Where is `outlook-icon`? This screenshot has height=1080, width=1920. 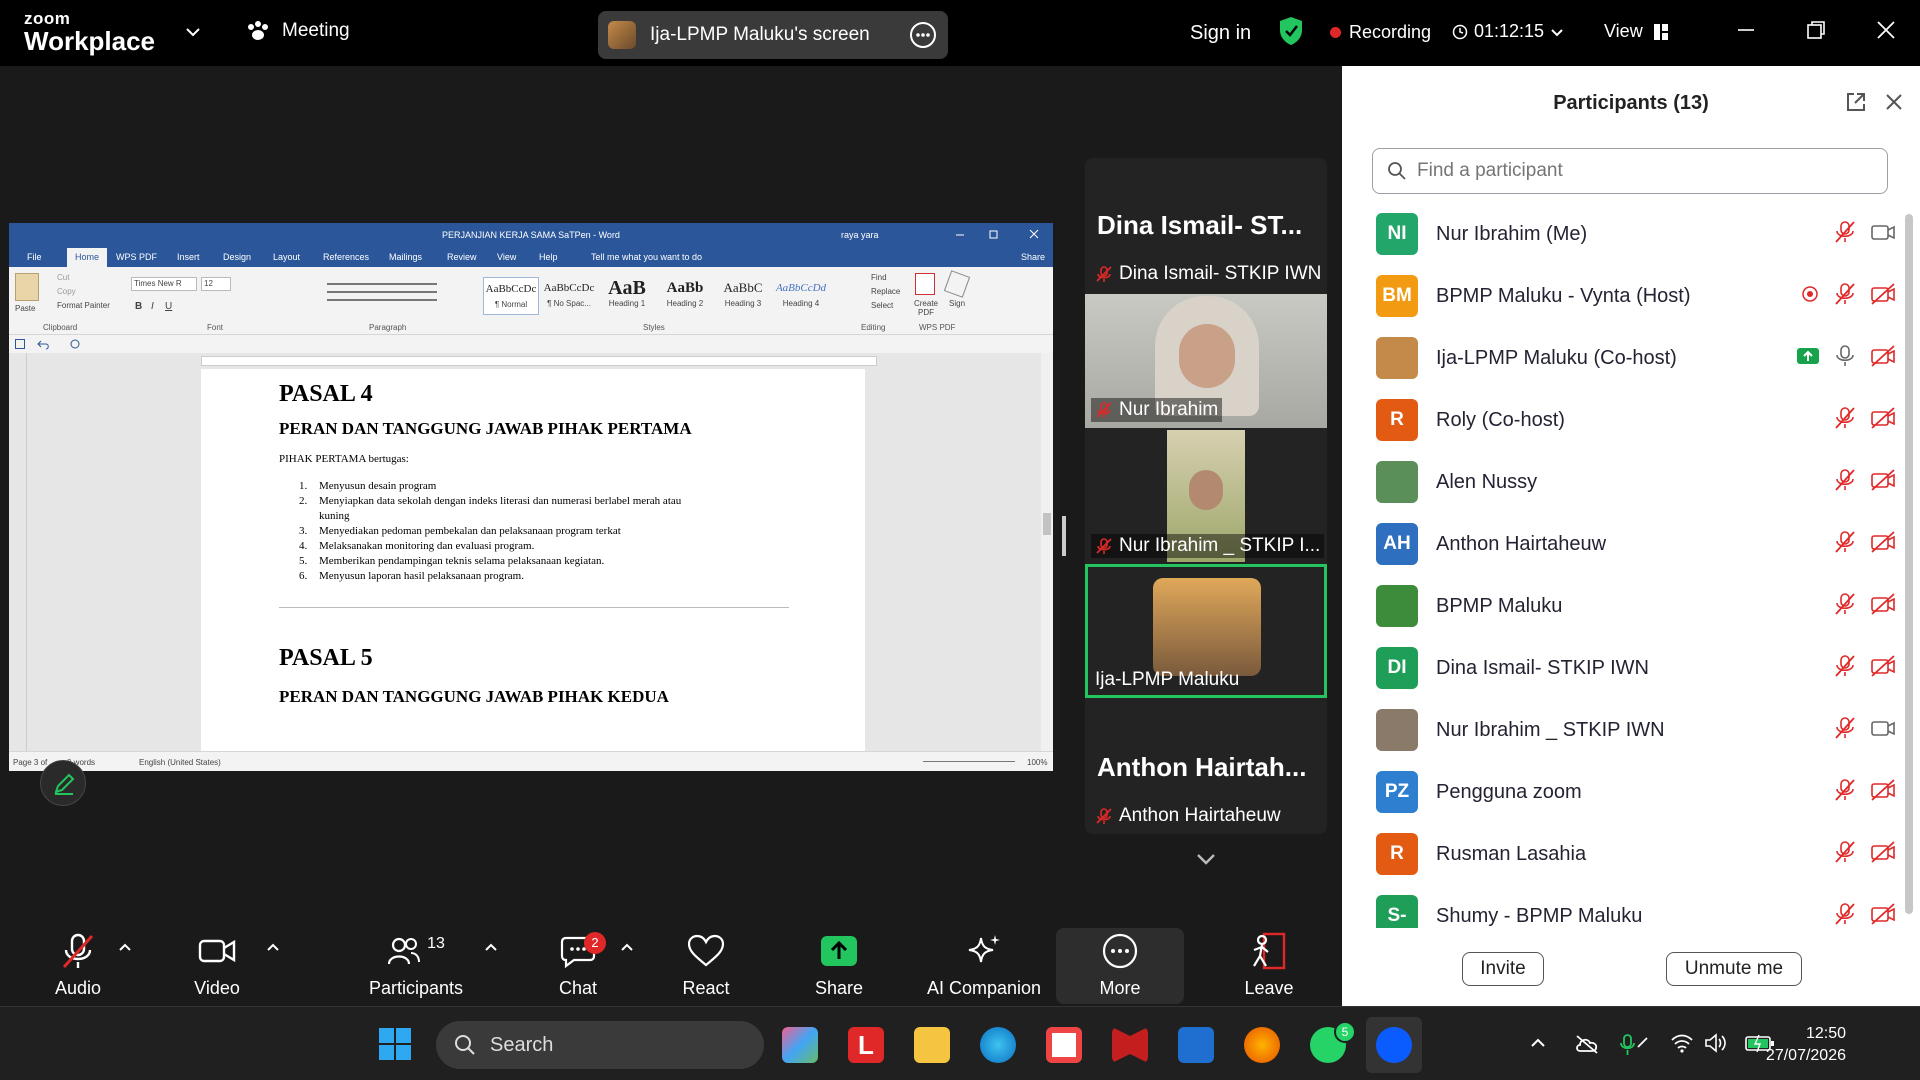 outlook-icon is located at coordinates (1196, 1045).